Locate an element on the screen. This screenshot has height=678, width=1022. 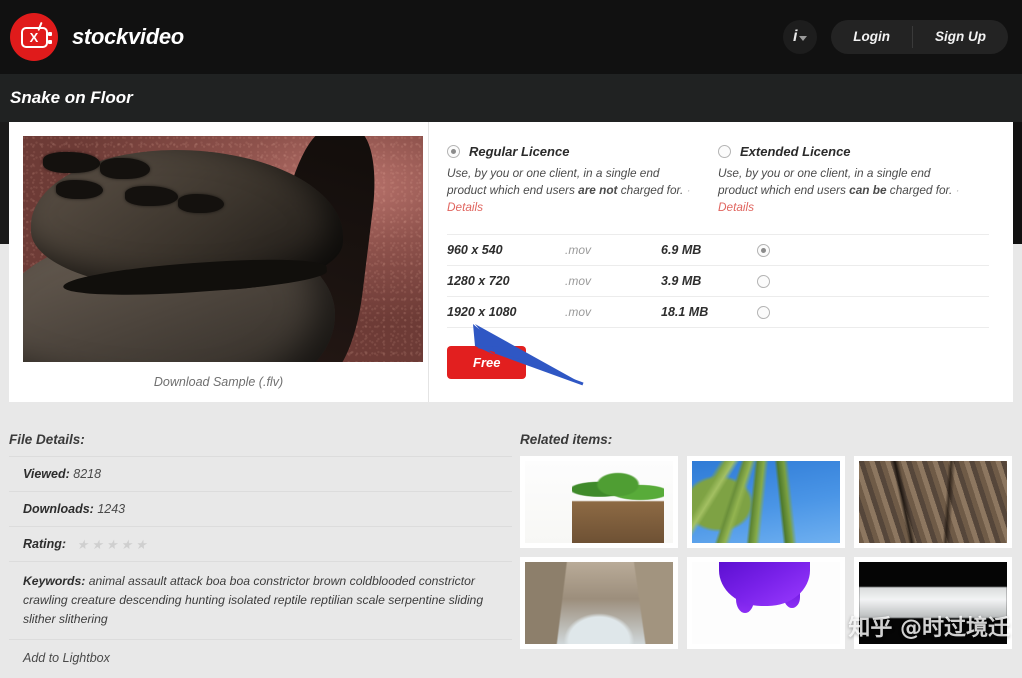
keyword-tag: slither is located at coordinates (39, 619).